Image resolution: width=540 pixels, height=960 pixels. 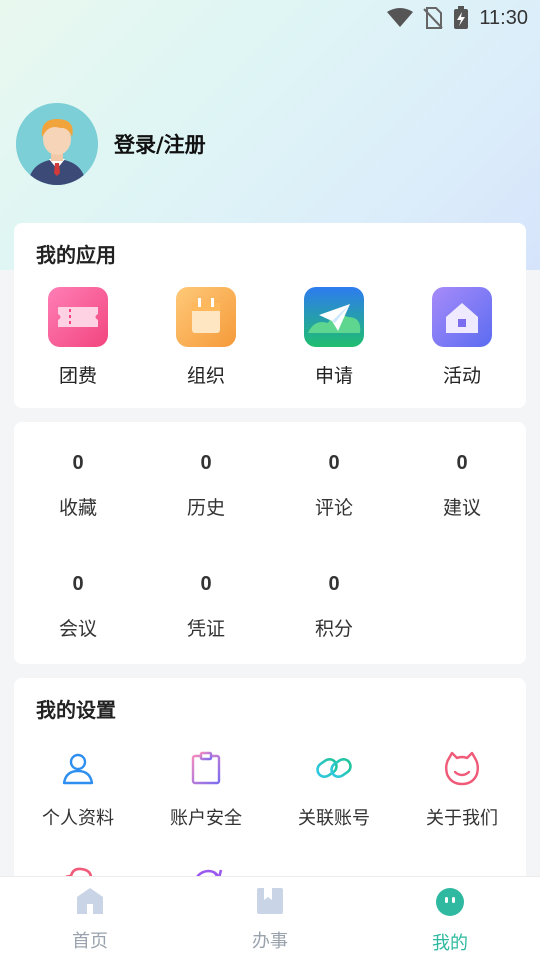 I want to click on bottom-tab-bar: 首页 办事 我的, so click(x=270, y=918).